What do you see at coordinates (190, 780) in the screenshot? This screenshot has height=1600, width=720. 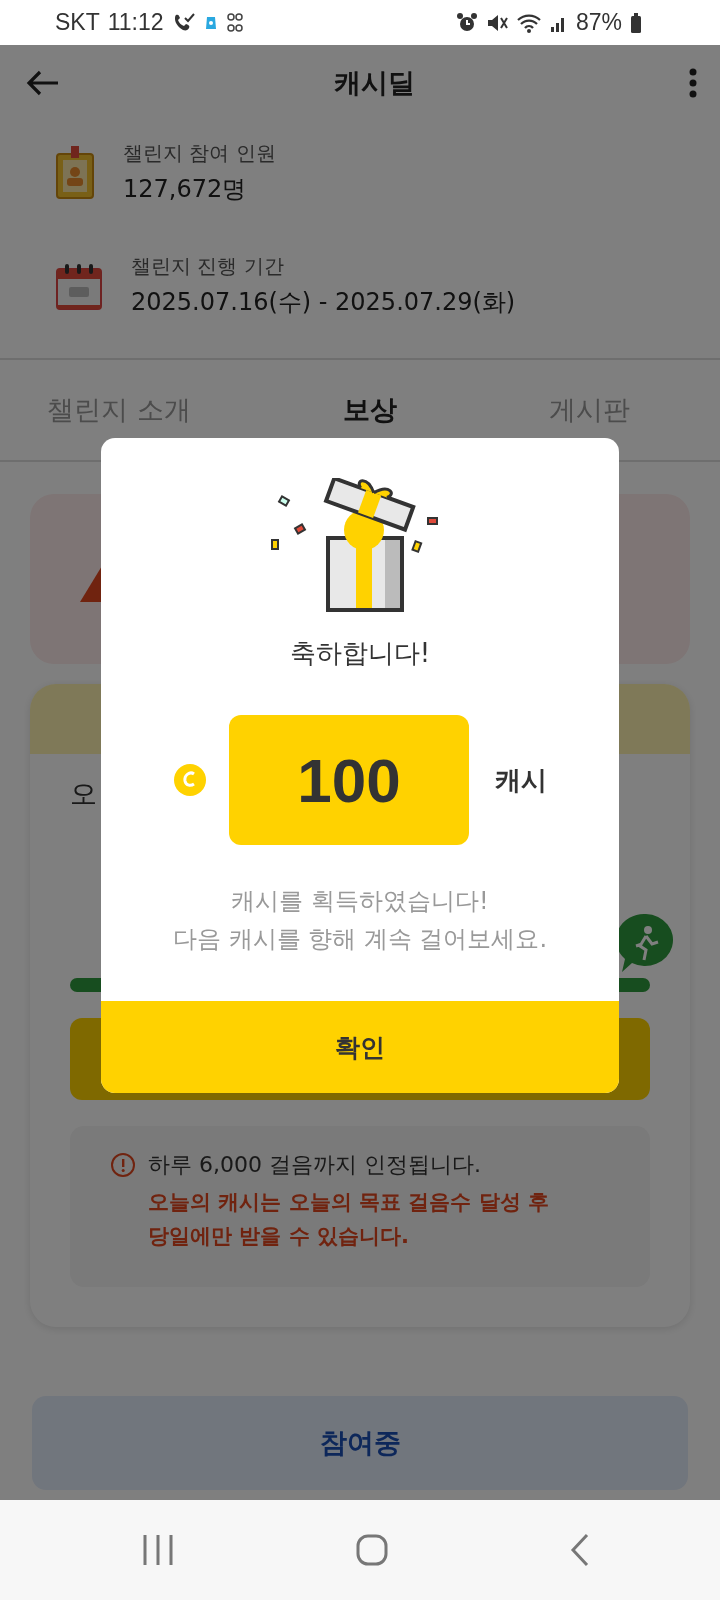 I see `coin-icon` at bounding box center [190, 780].